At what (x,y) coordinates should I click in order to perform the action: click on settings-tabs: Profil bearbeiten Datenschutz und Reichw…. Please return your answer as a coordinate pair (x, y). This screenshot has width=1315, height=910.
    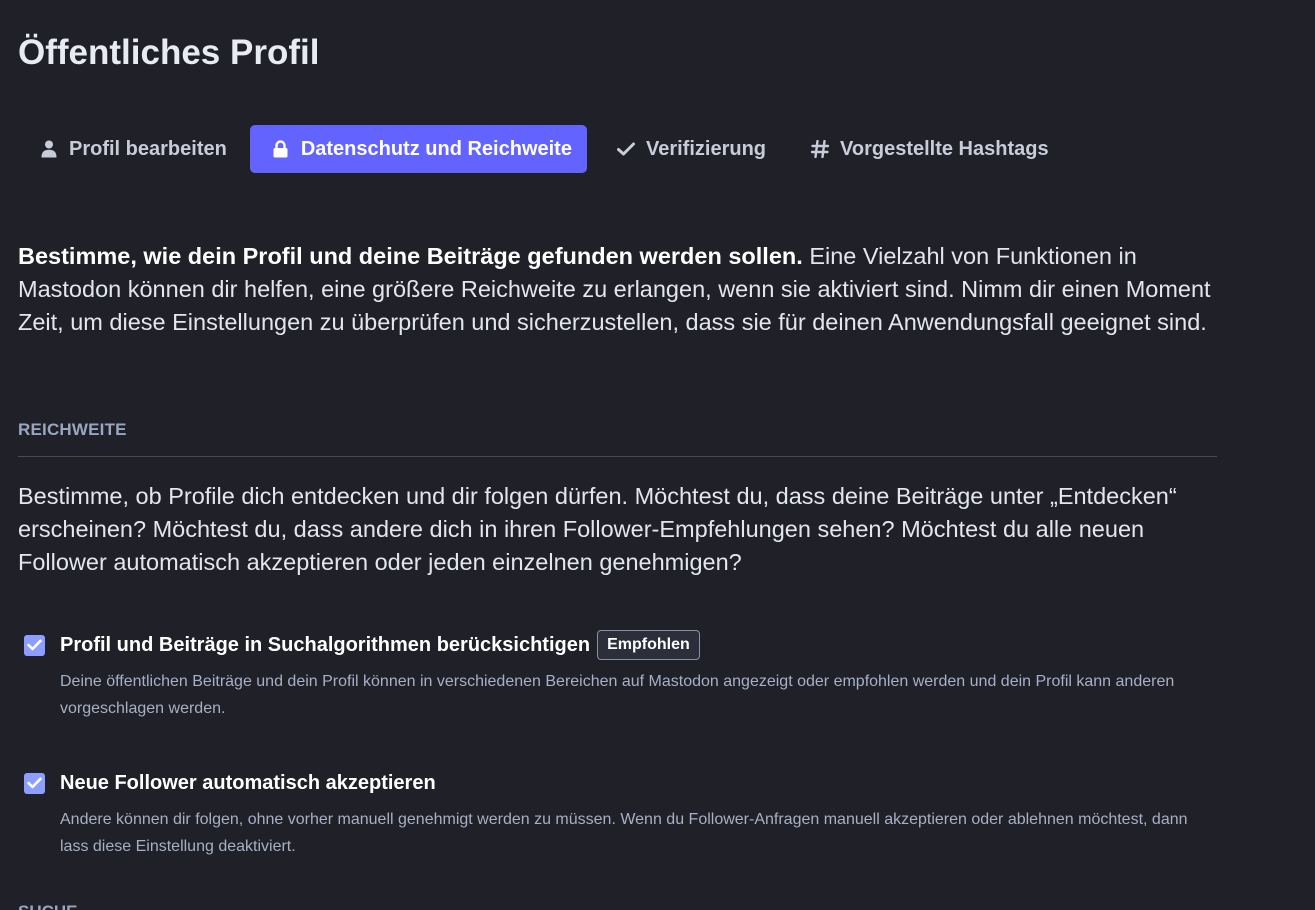
    Looking at the image, I should click on (545, 149).